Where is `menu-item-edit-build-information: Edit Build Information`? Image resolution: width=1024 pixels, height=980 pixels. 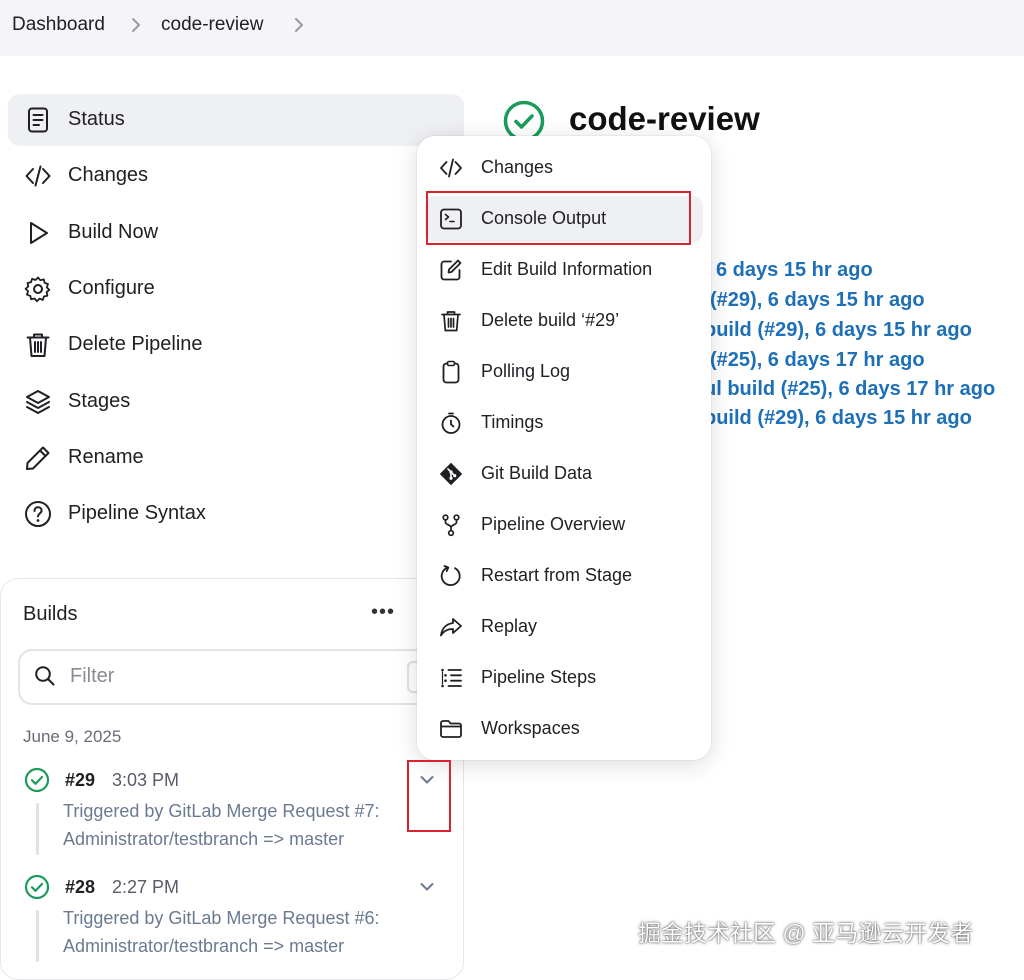 menu-item-edit-build-information: Edit Build Information is located at coordinates (564, 270).